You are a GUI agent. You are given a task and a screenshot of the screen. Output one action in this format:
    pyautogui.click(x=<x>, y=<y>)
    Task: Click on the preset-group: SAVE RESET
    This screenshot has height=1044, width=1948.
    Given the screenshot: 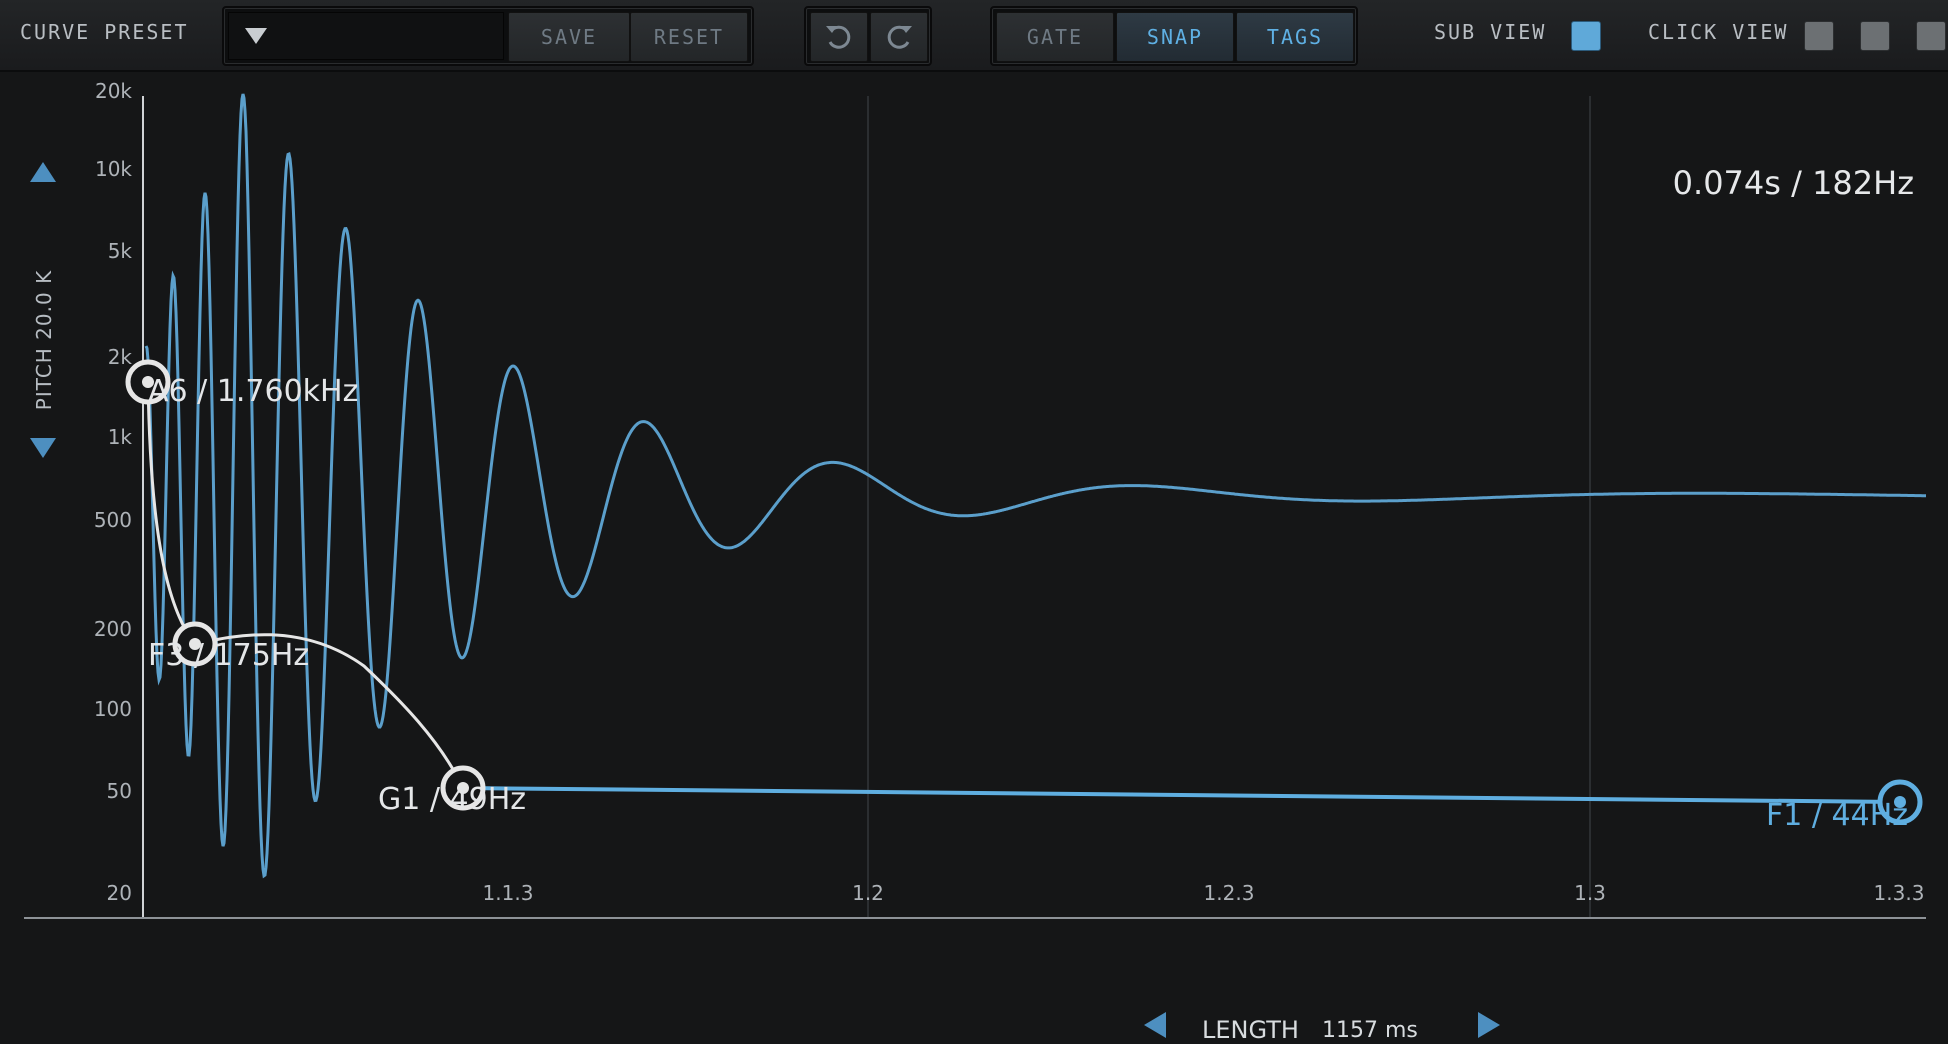 What is the action you would take?
    pyautogui.click(x=488, y=36)
    